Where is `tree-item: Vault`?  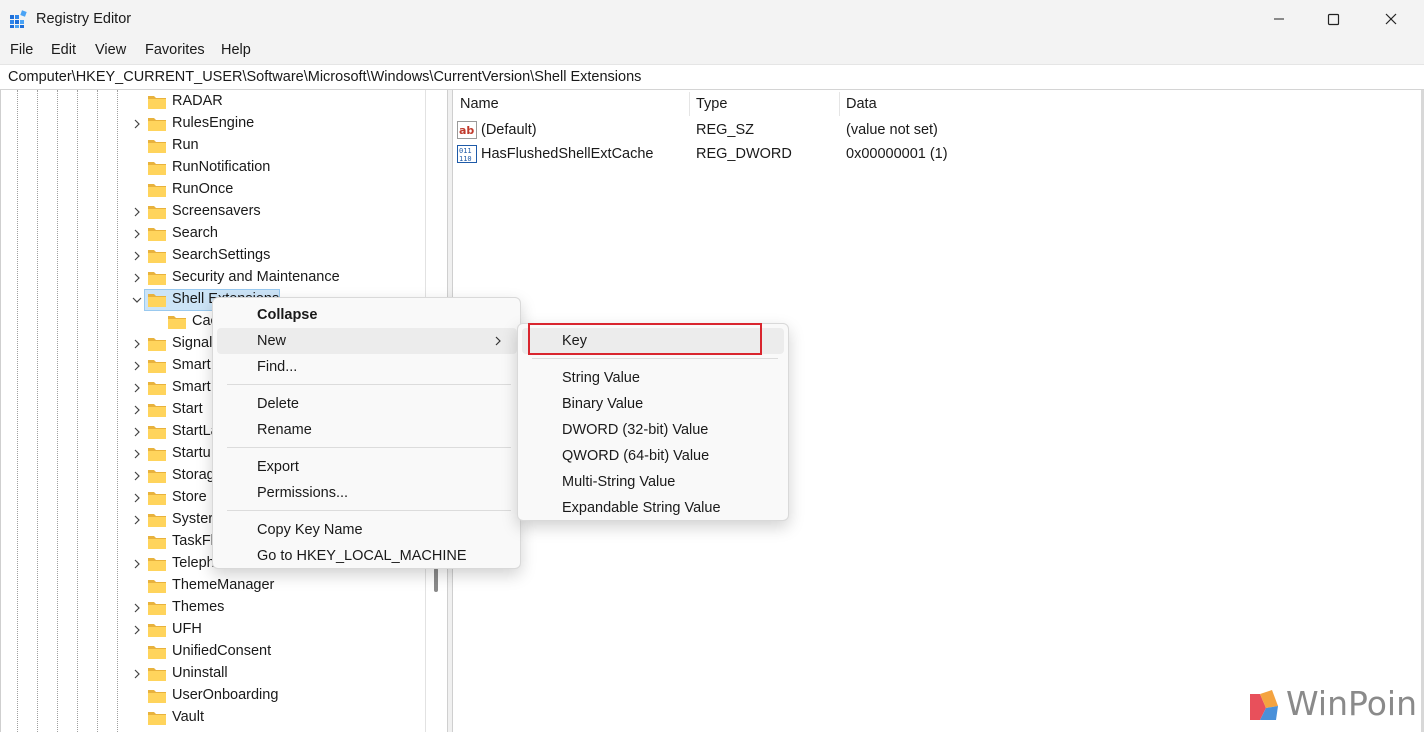 tree-item: Vault is located at coordinates (211, 718).